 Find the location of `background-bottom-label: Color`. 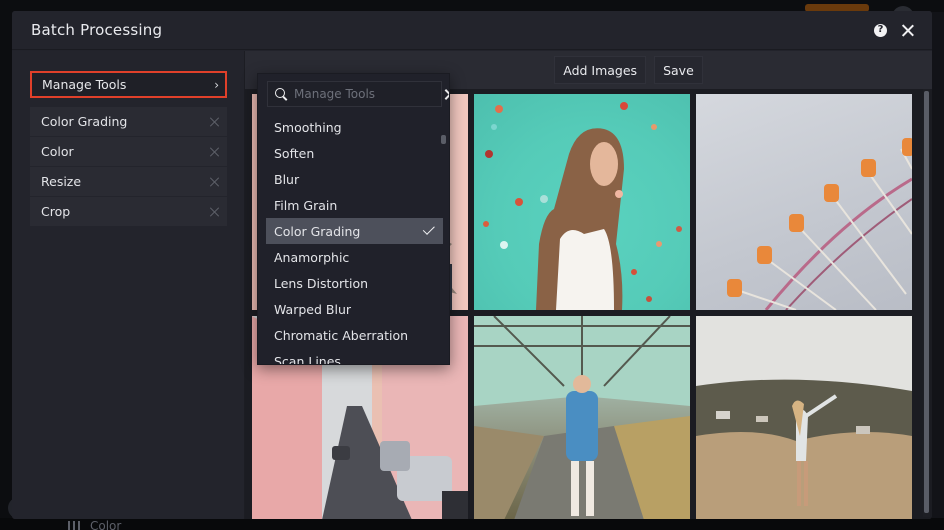

background-bottom-label: Color is located at coordinates (106, 524).